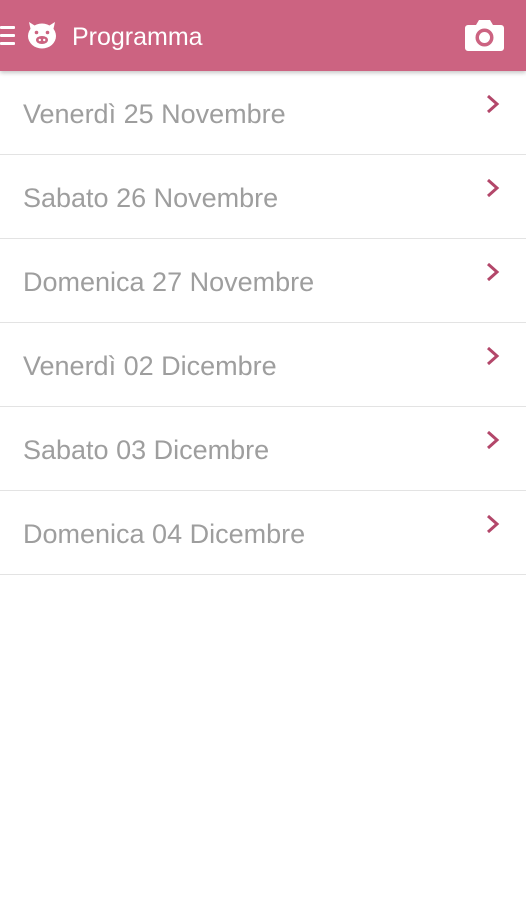  What do you see at coordinates (8, 35) in the screenshot?
I see `menu-icon` at bounding box center [8, 35].